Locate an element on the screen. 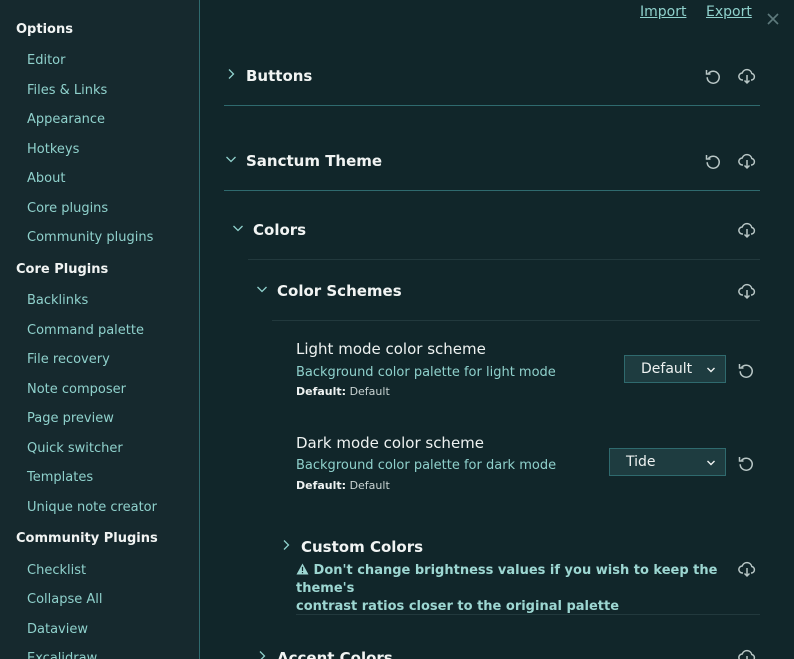 This screenshot has height=659, width=794. setting-desc-dark-mode: Background color palette for dark mode is located at coordinates (426, 465).